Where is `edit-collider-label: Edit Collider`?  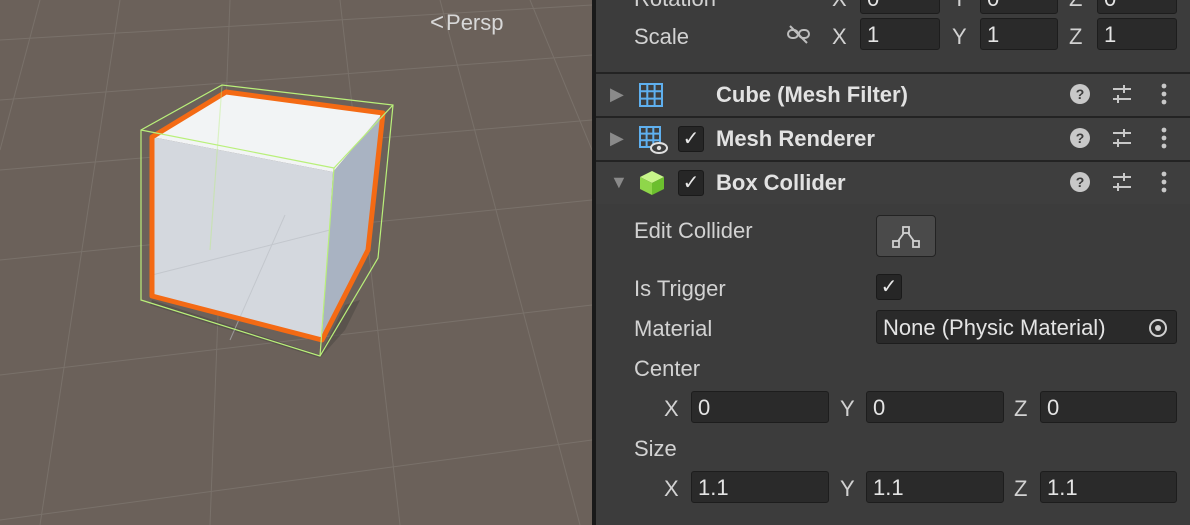
edit-collider-label: Edit Collider is located at coordinates (693, 230).